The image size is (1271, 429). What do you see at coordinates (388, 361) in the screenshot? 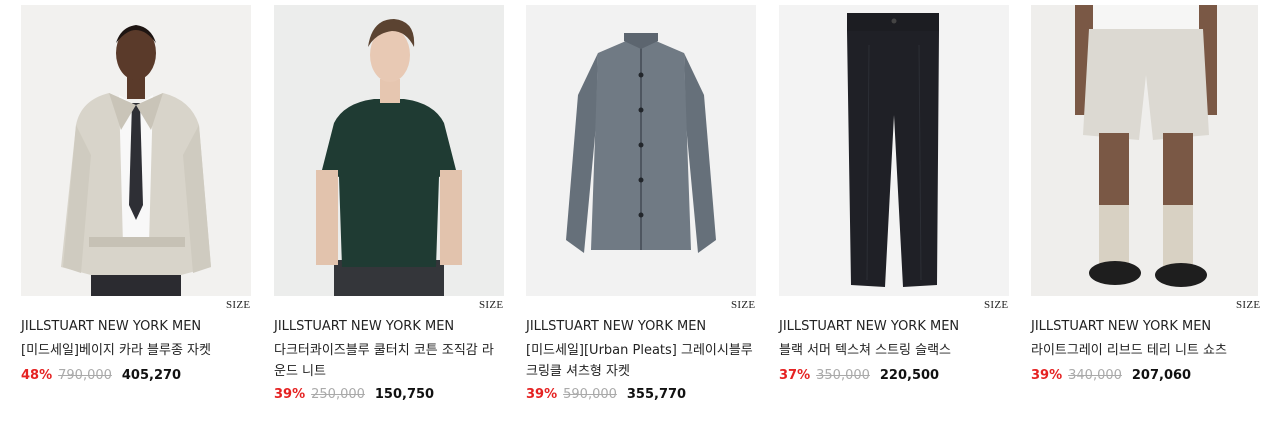
I see `product-name: 다크터콰이즈블루 쿨터치 코튼 조직감 라운드 니트` at bounding box center [388, 361].